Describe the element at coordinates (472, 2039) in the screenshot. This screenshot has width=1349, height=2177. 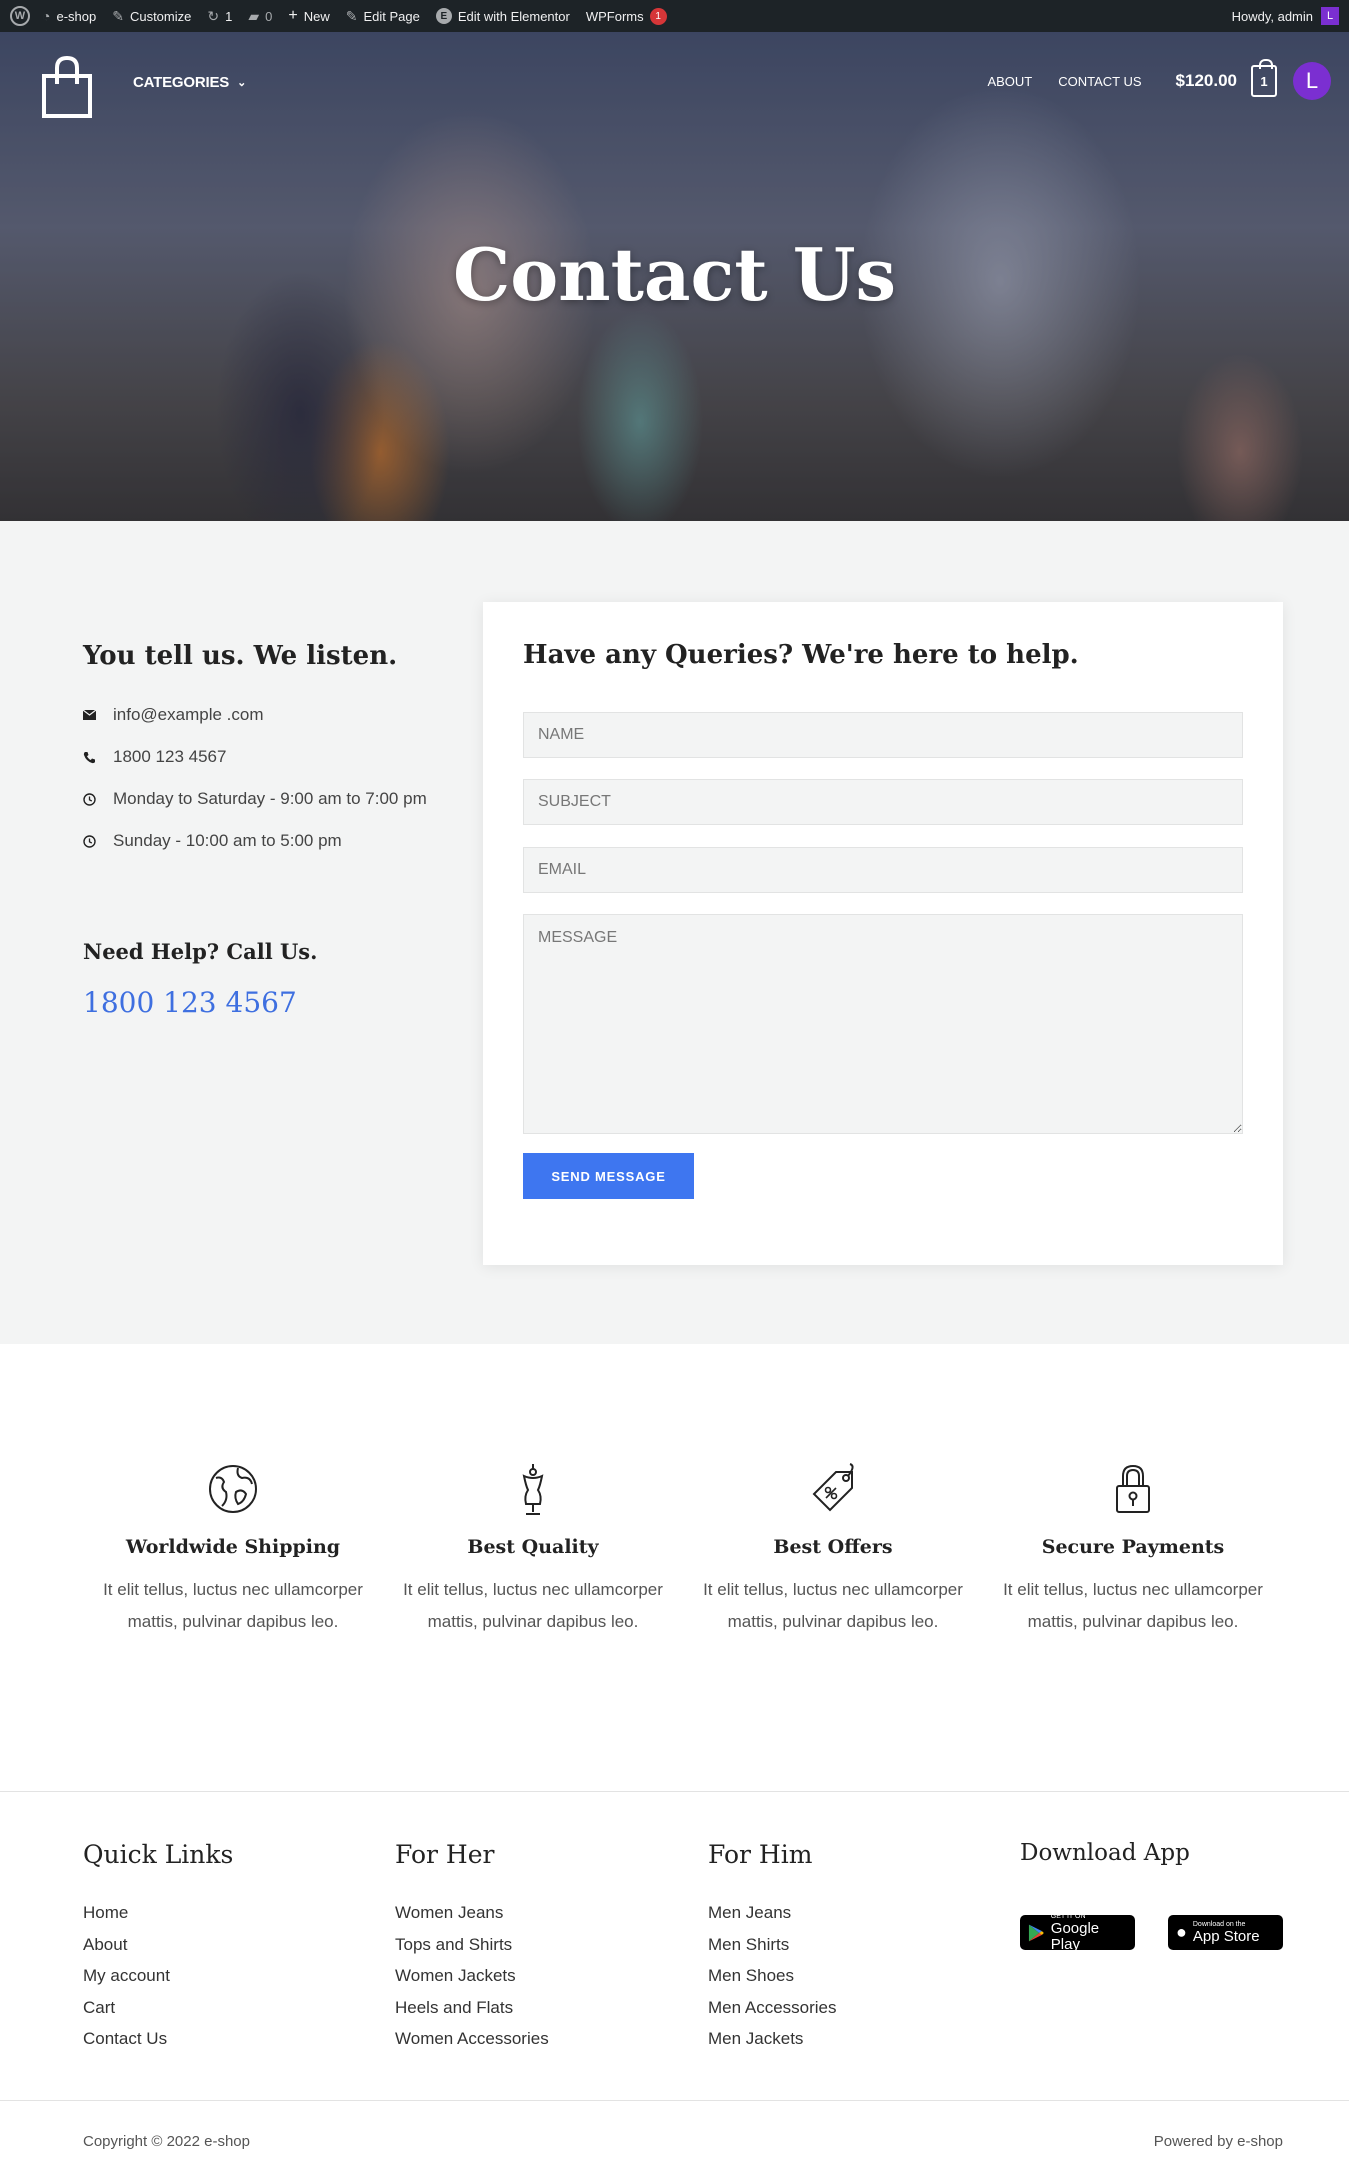
I see `footer-link: Women Accessories` at that location.